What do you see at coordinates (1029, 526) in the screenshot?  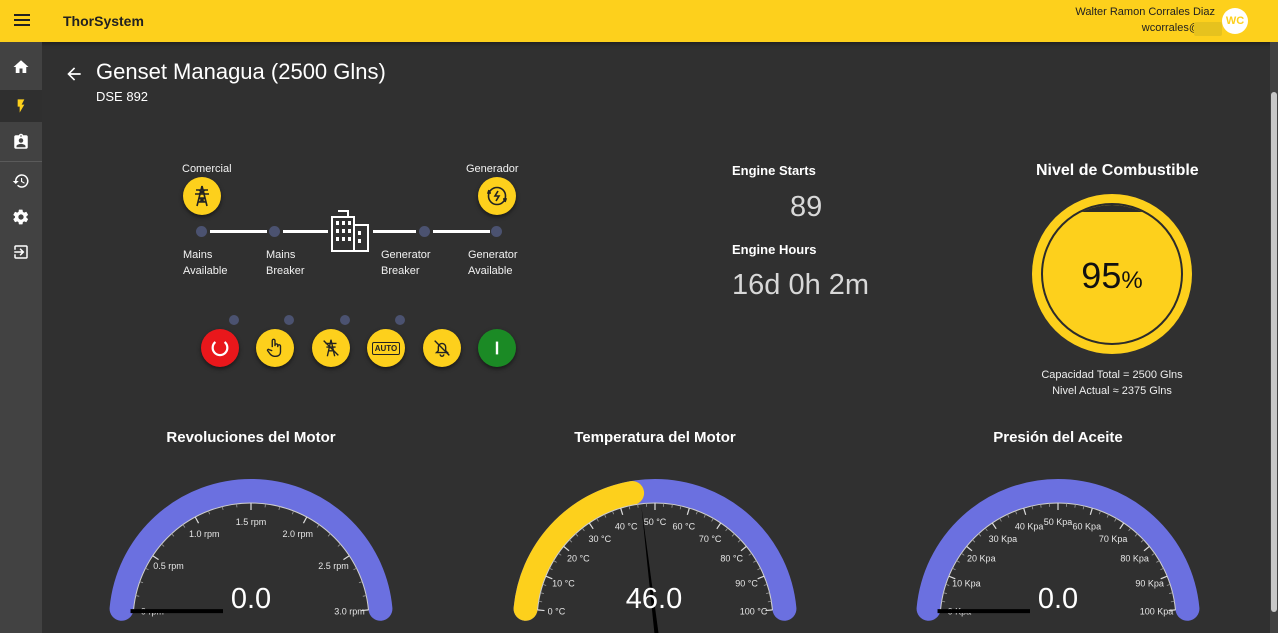 I see `gauge-tick-label: 40 Kpa` at bounding box center [1029, 526].